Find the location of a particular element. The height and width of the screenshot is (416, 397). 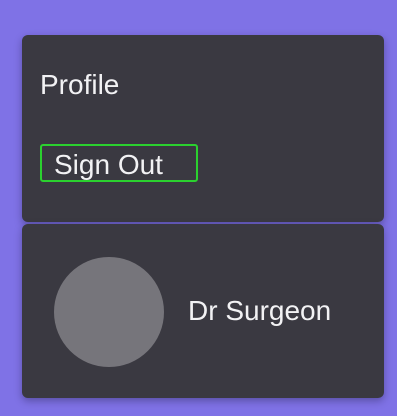

user-name: Dr Surgeon is located at coordinates (260, 310).